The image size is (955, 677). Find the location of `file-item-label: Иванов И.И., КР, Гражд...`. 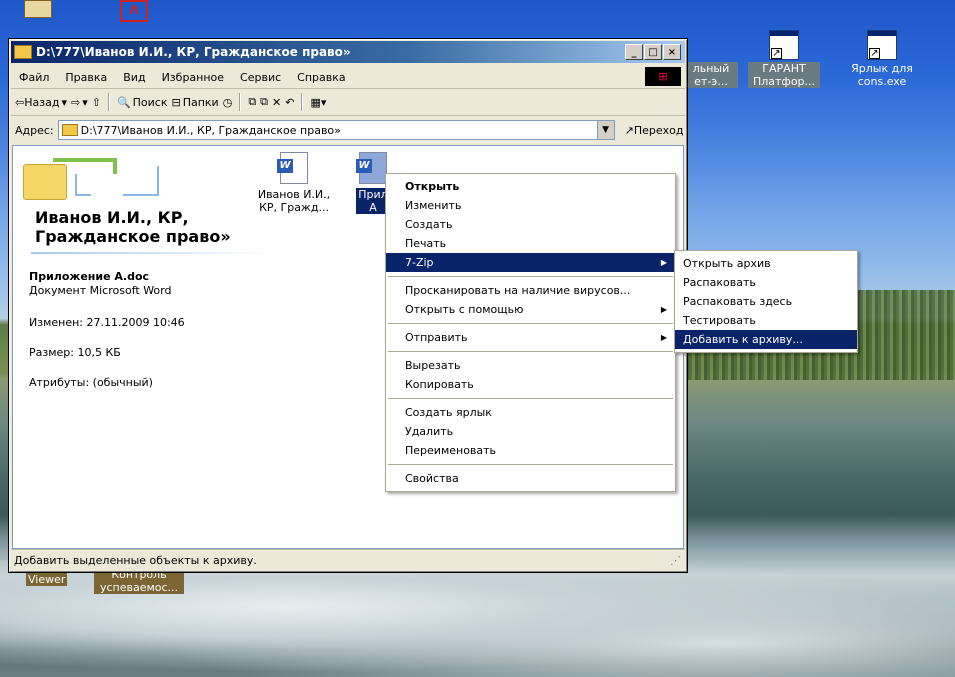

file-item-label: Иванов И.И., КР, Гражд... is located at coordinates (294, 201).